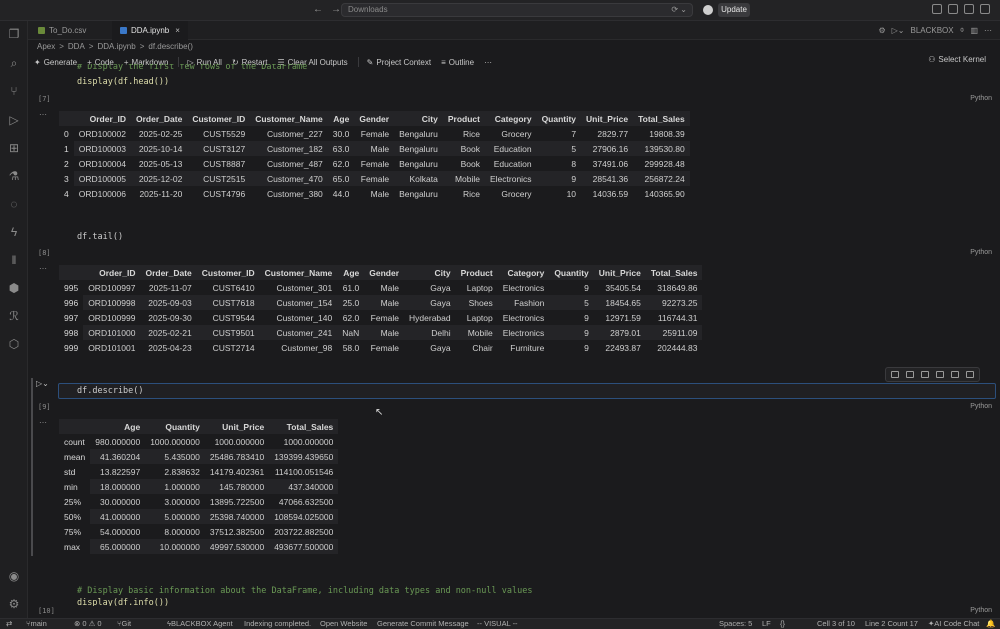 The image size is (1000, 629). What do you see at coordinates (523, 317) in the screenshot?
I see `table-cell: Electronics` at bounding box center [523, 317].